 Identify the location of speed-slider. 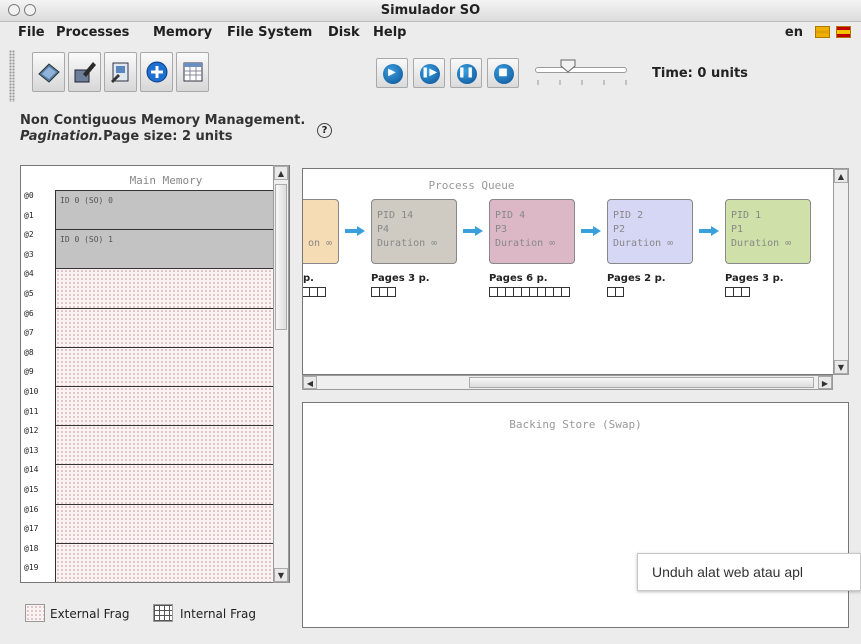
(581, 70).